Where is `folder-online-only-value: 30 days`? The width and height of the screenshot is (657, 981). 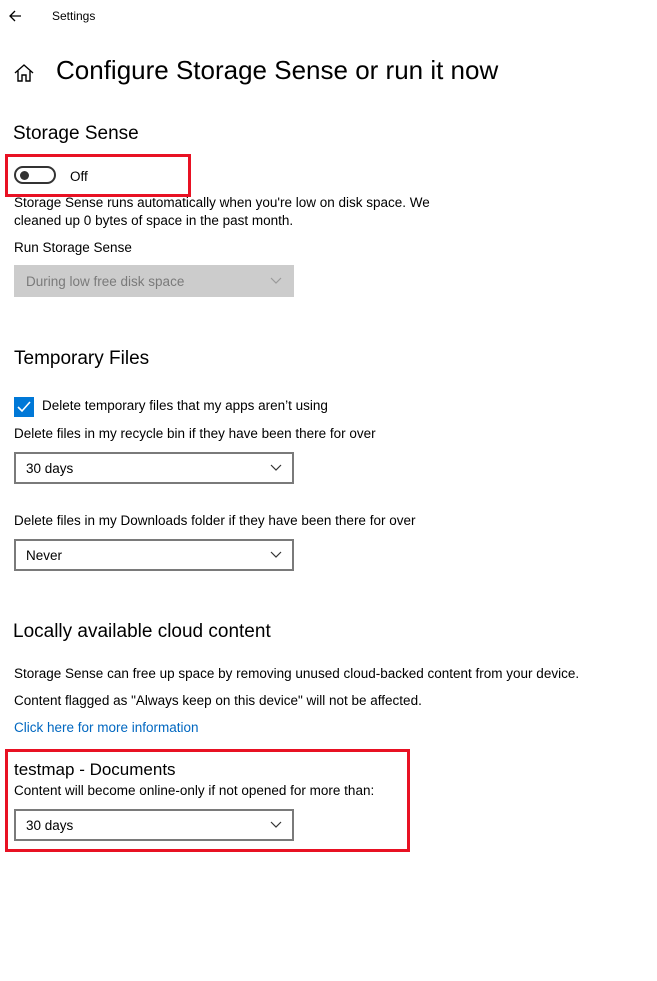 folder-online-only-value: 30 days is located at coordinates (50, 825).